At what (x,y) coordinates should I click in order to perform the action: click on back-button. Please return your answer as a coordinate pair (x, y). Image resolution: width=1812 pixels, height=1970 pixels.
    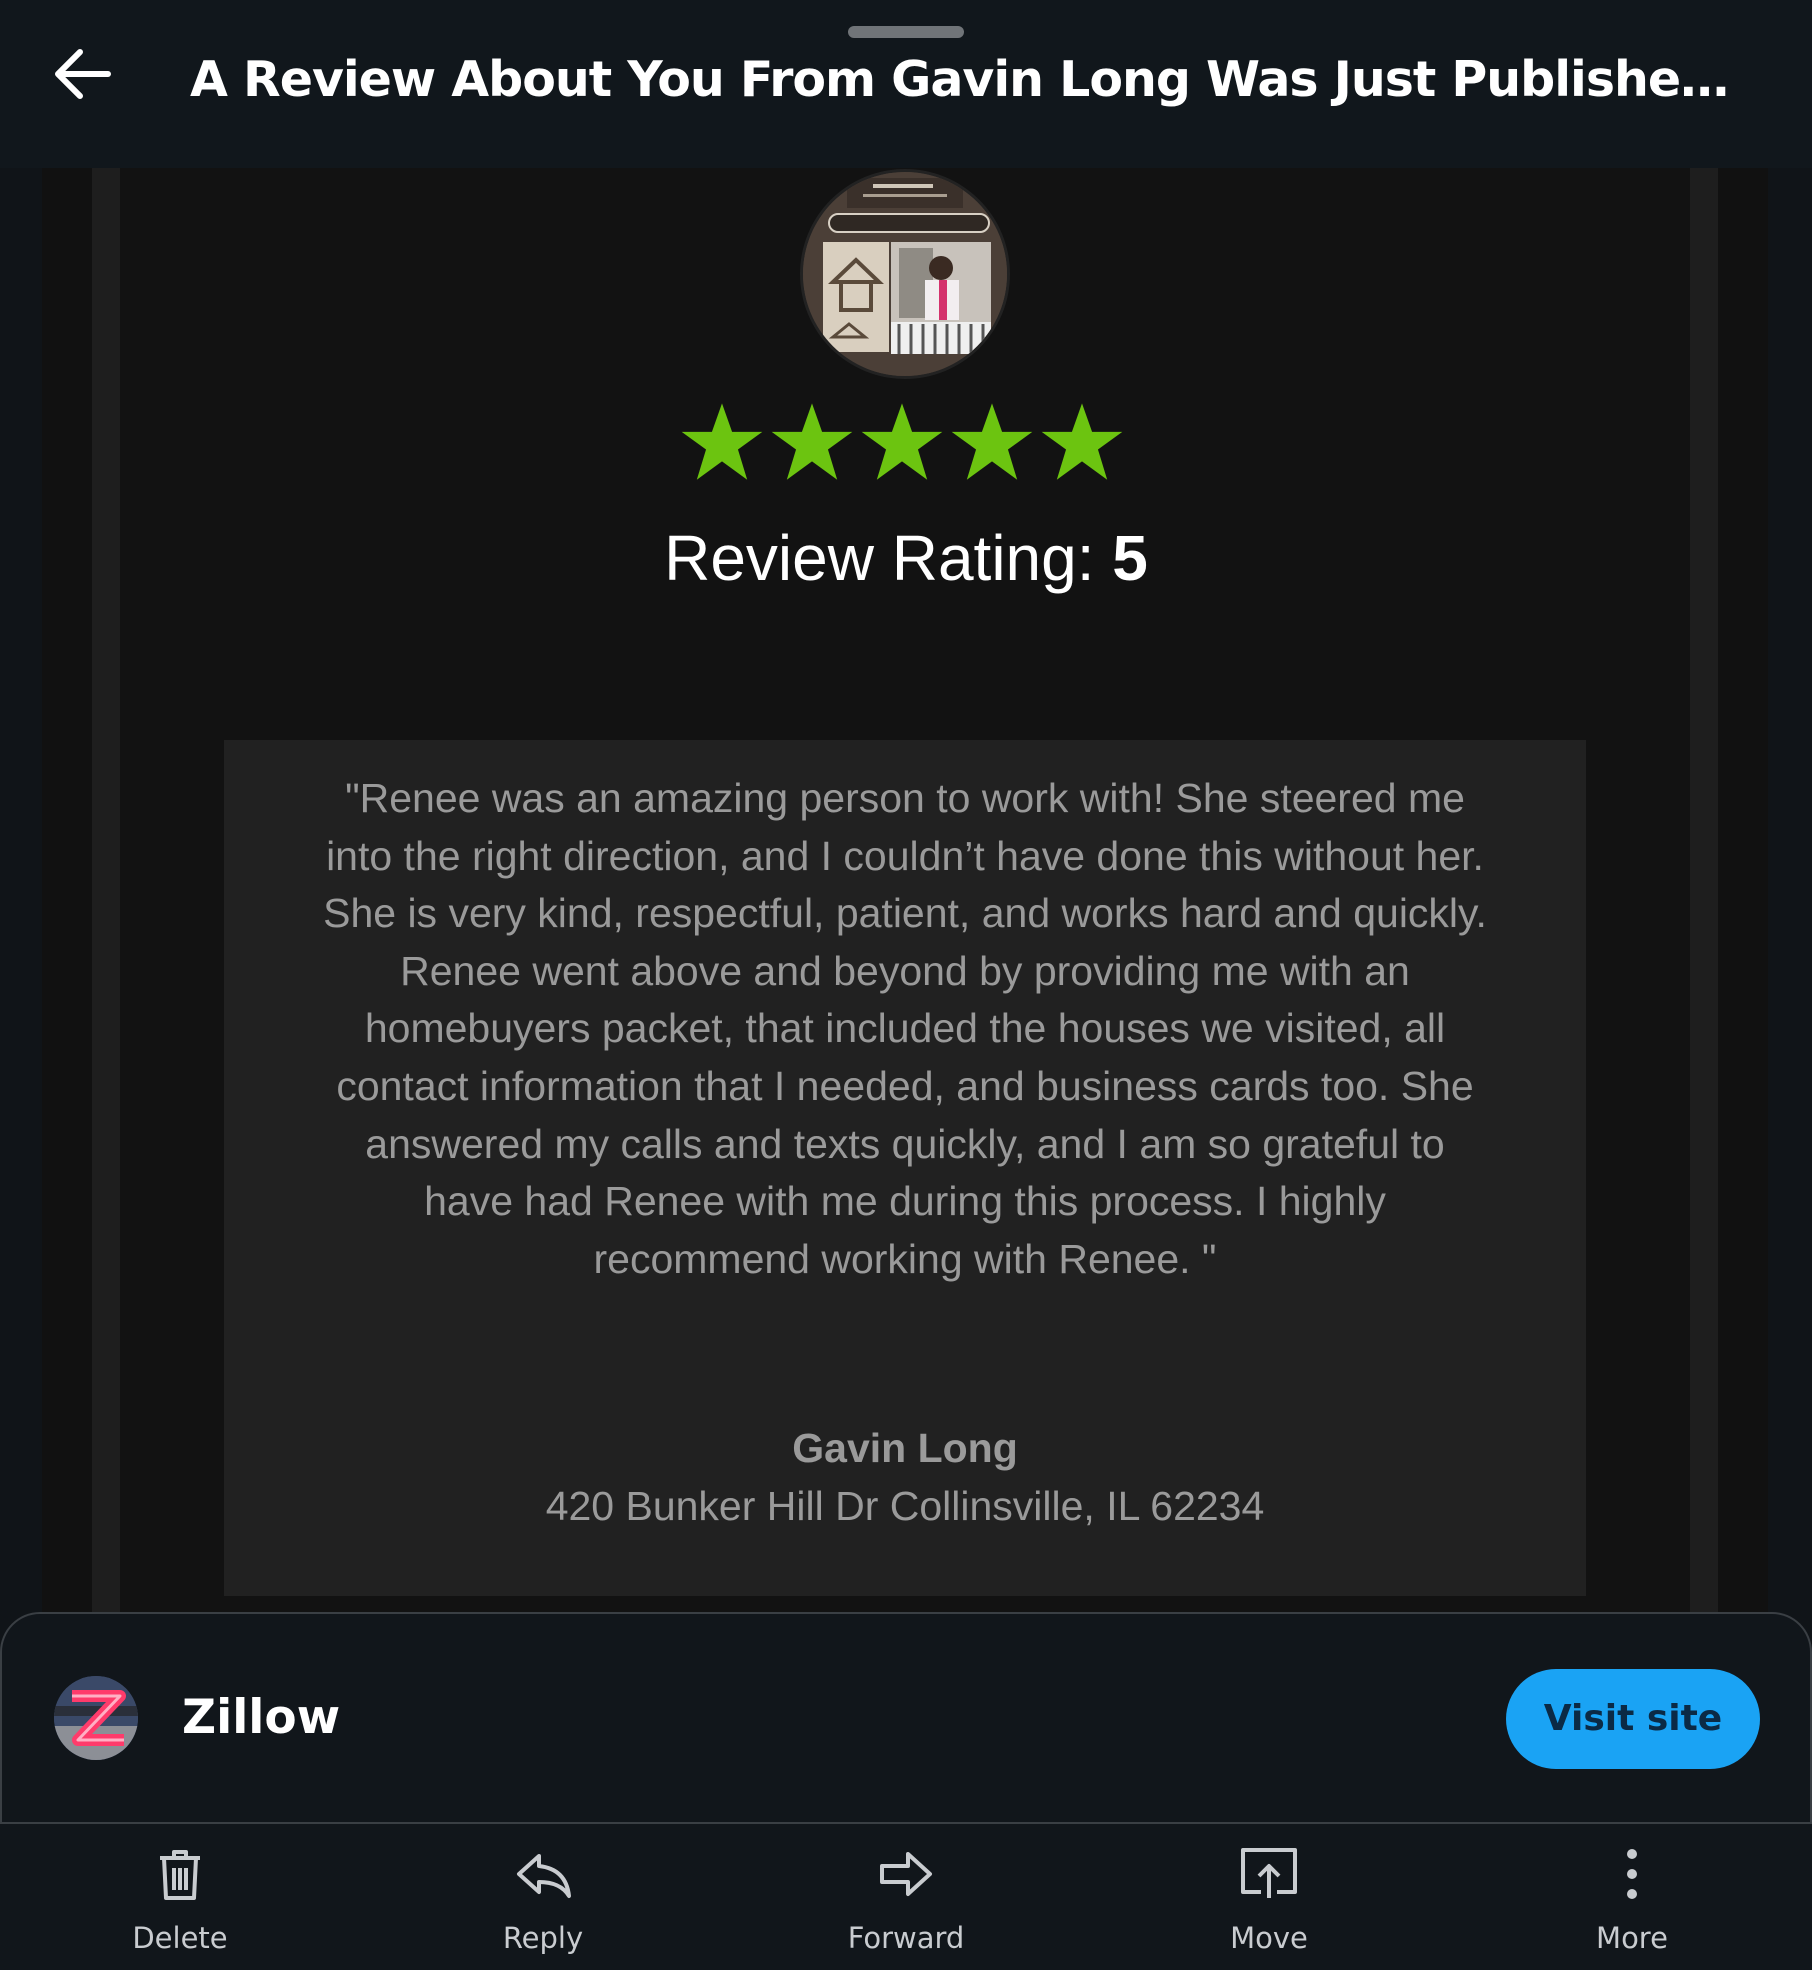
    Looking at the image, I should click on (82, 74).